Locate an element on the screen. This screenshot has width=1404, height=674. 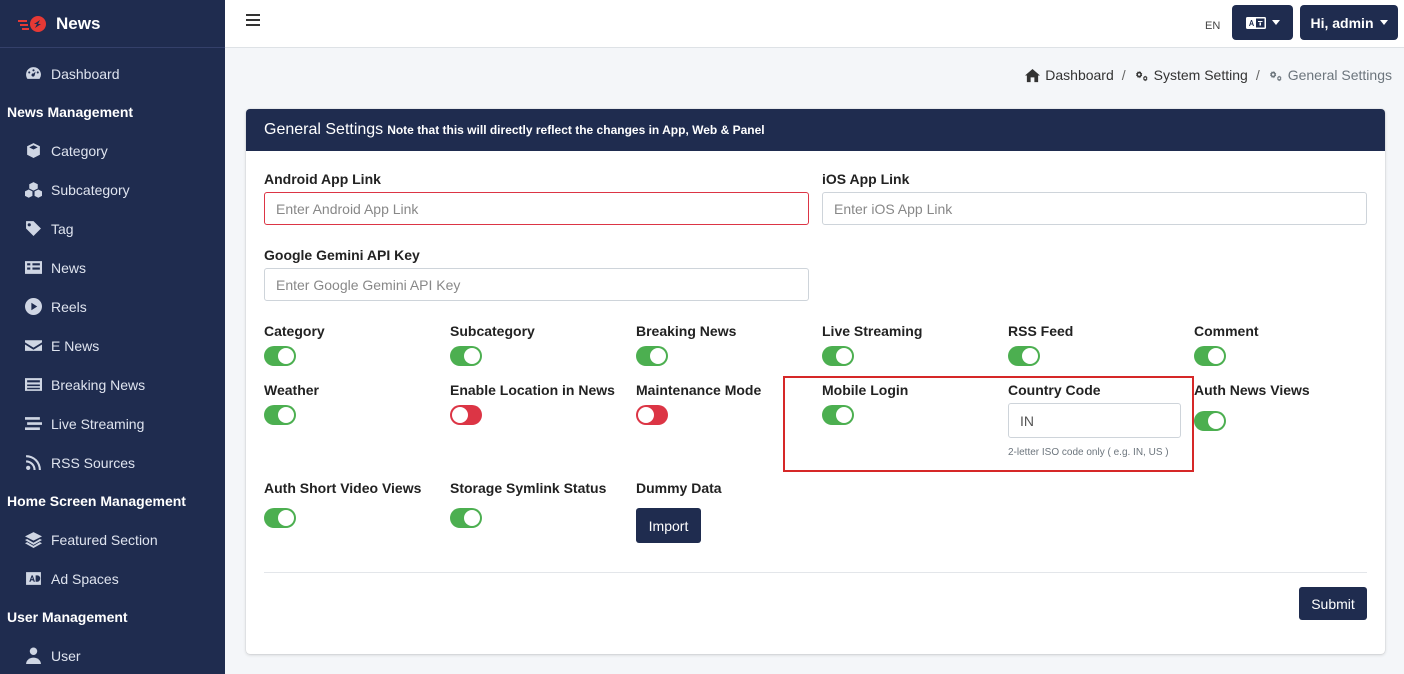
sidebar-item-featured-section: Featured Section is located at coordinates (112, 539).